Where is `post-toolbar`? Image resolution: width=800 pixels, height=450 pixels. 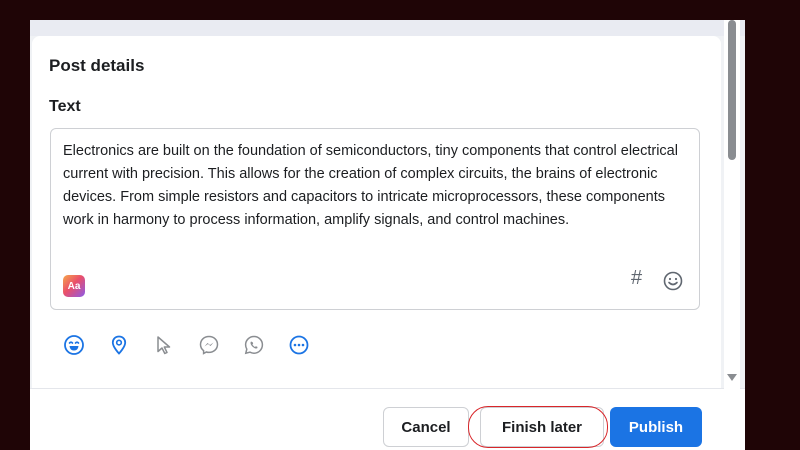
post-toolbar is located at coordinates (197, 345).